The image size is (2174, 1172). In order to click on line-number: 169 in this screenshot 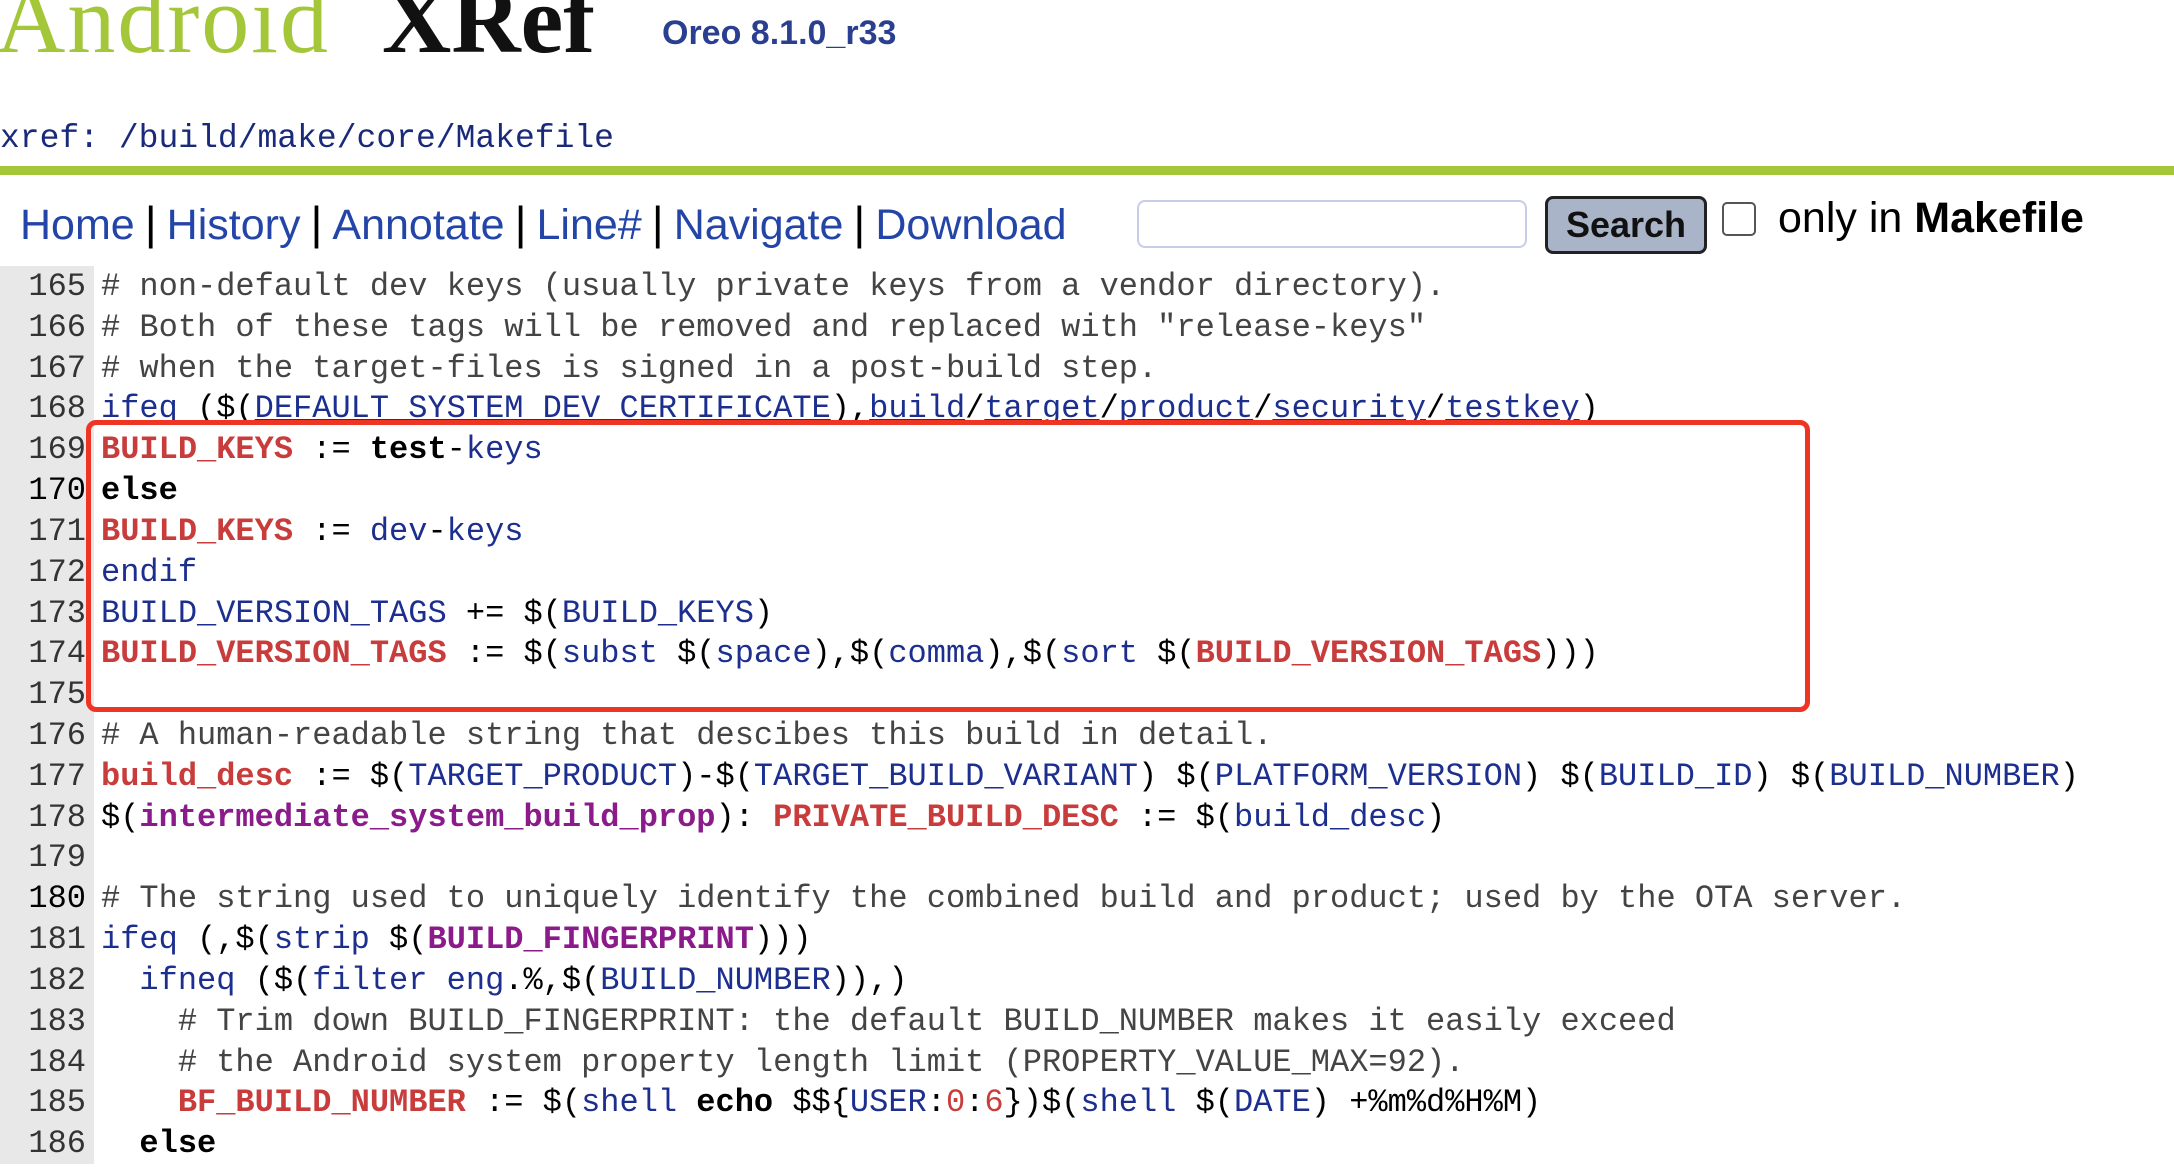, I will do `click(47, 449)`.